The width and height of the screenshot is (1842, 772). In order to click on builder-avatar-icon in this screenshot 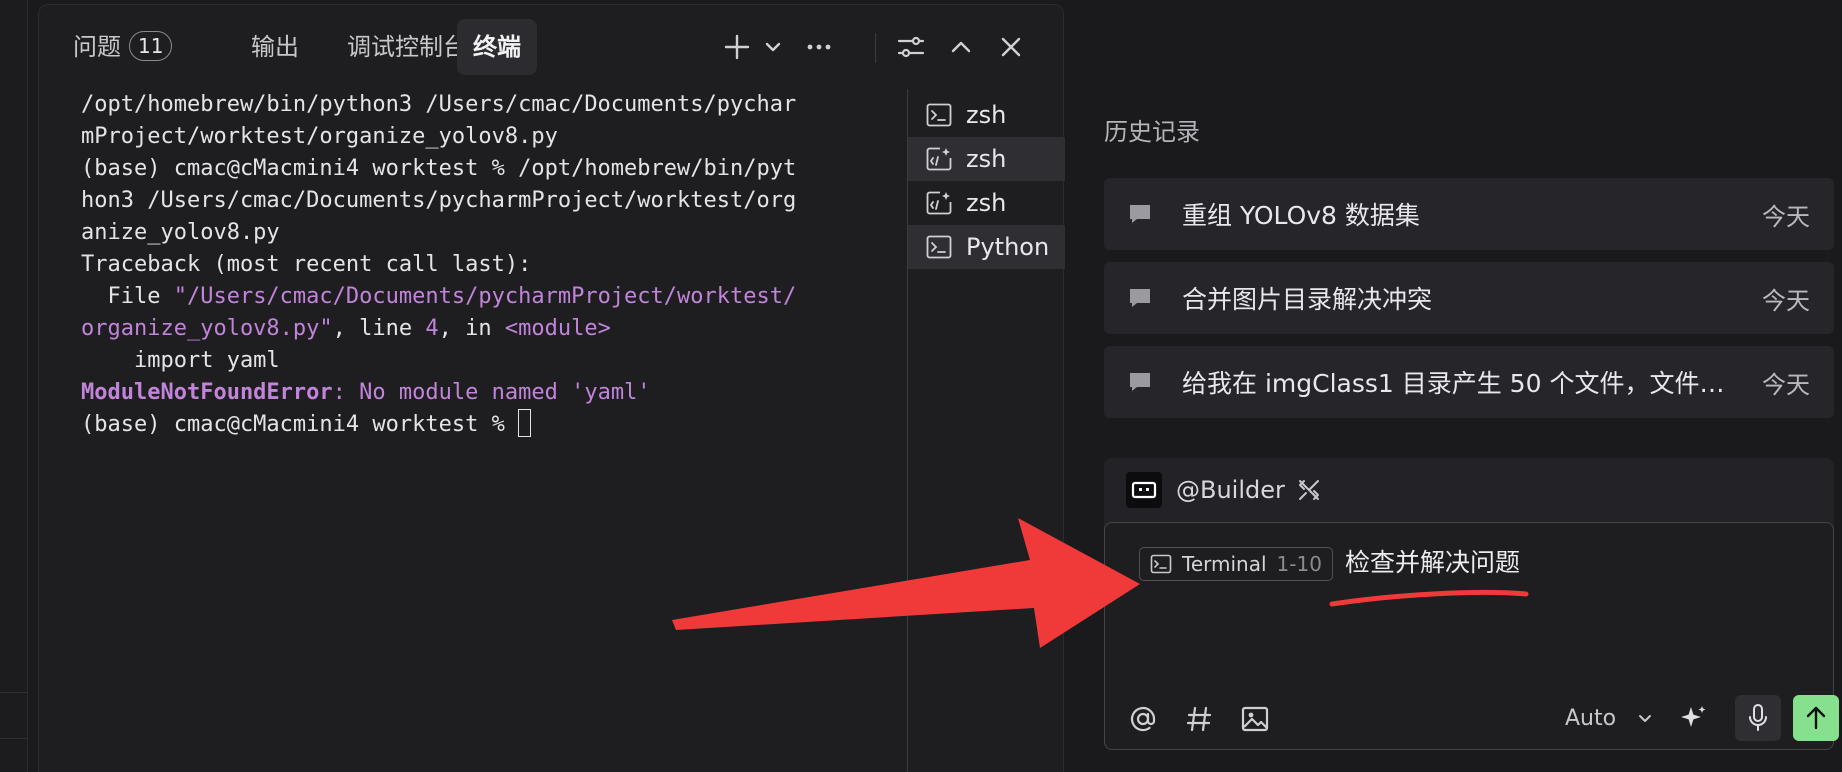, I will do `click(1144, 490)`.